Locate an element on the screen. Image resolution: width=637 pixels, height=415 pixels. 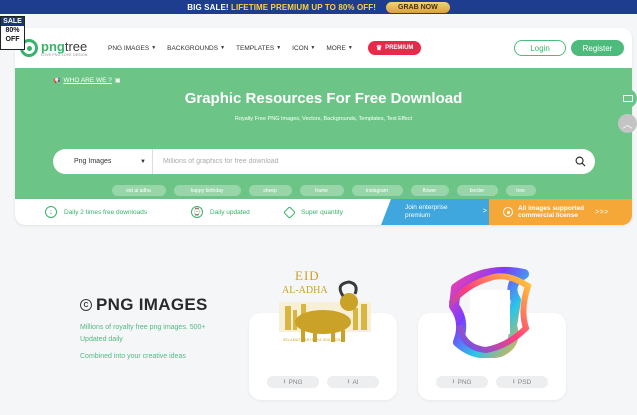
license-line1: All images supported is located at coordinates (551, 208).